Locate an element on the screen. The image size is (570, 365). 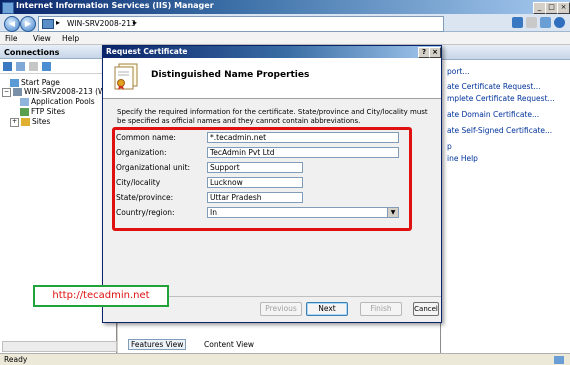
help-icon is located at coordinates (559, 22).